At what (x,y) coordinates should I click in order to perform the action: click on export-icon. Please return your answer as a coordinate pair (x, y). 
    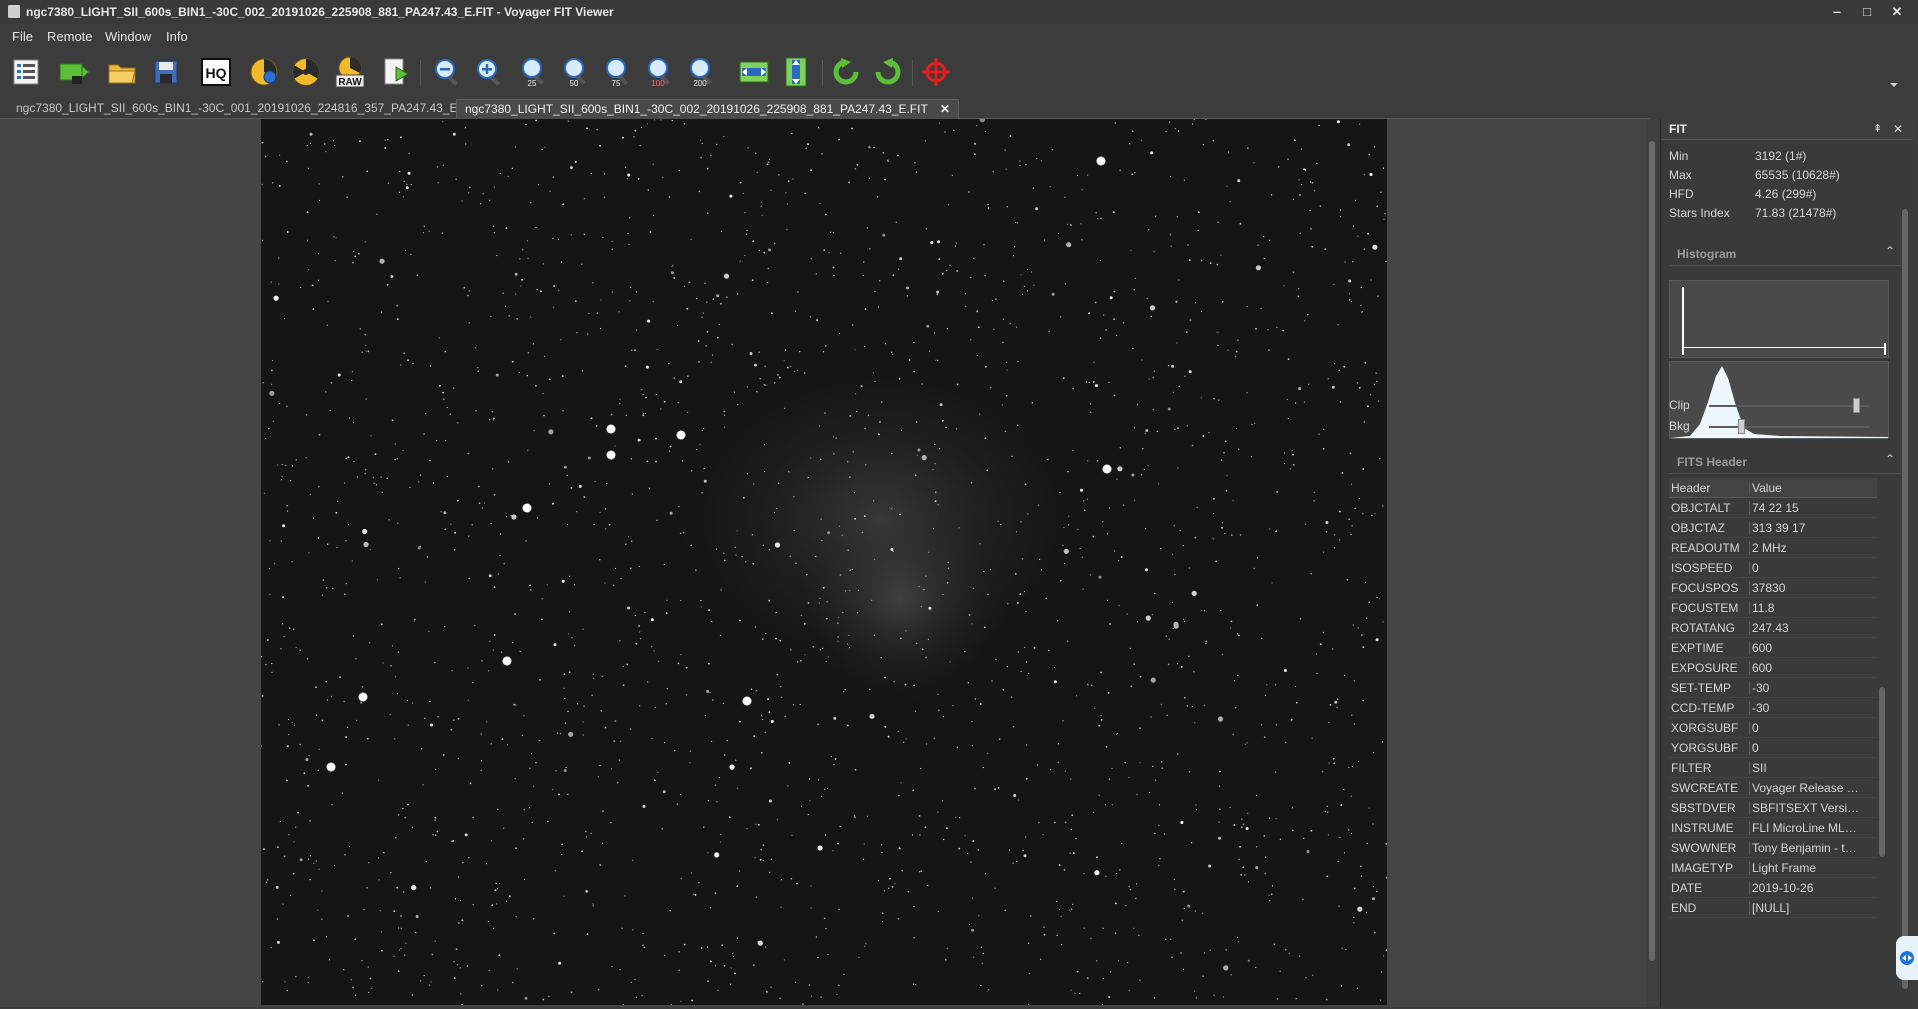
    Looking at the image, I should click on (396, 72).